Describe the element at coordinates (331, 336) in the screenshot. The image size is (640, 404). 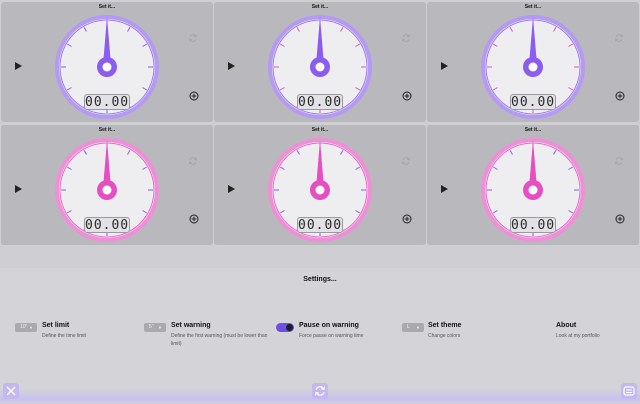
I see `pause-desc: Force pause on warning time` at that location.